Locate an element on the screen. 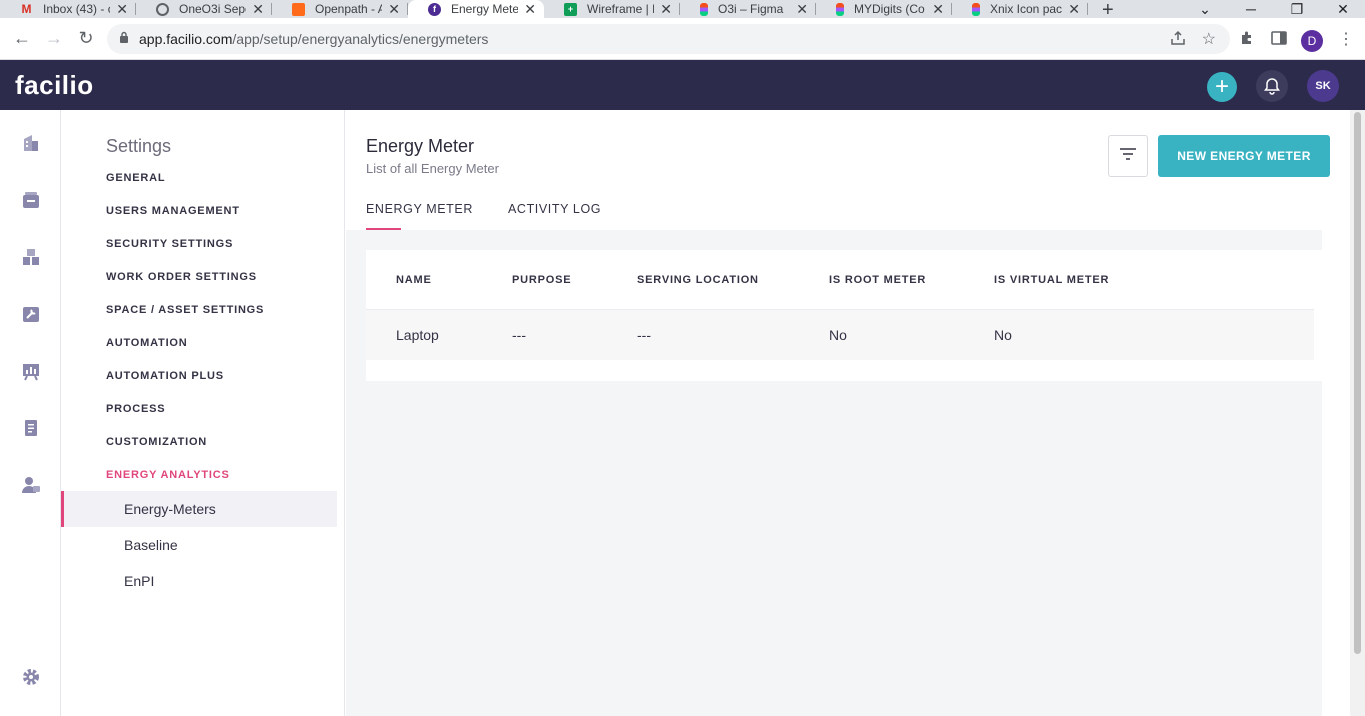 This screenshot has height=716, width=1365. chevron-down-icon: ⌄ is located at coordinates (1205, 9).